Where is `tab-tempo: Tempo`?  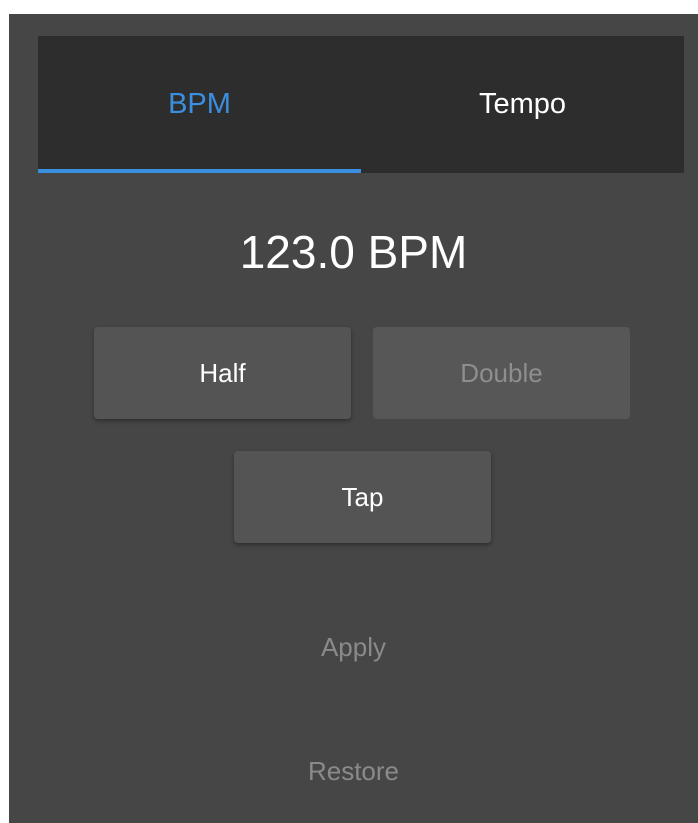 tab-tempo: Tempo is located at coordinates (522, 104).